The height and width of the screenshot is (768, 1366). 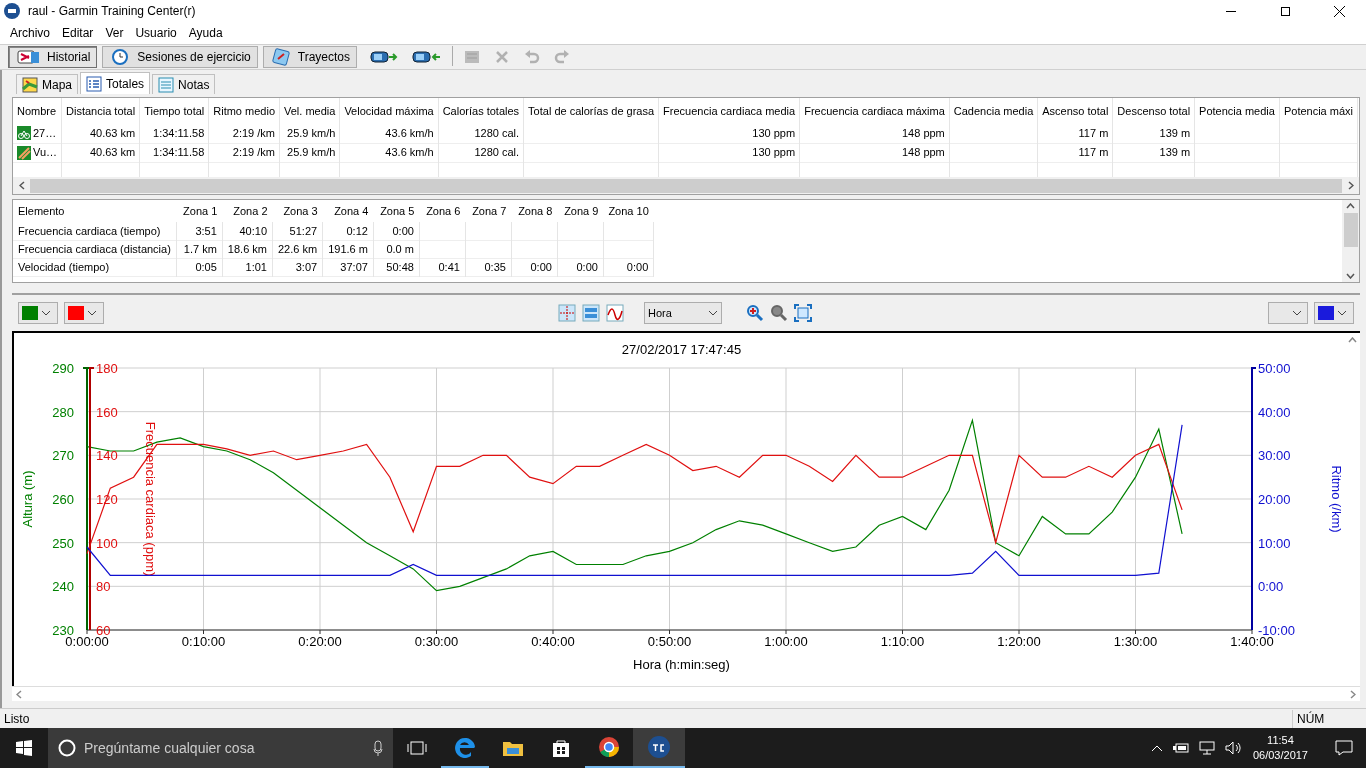 I want to click on tab: Notas, so click(x=184, y=84).